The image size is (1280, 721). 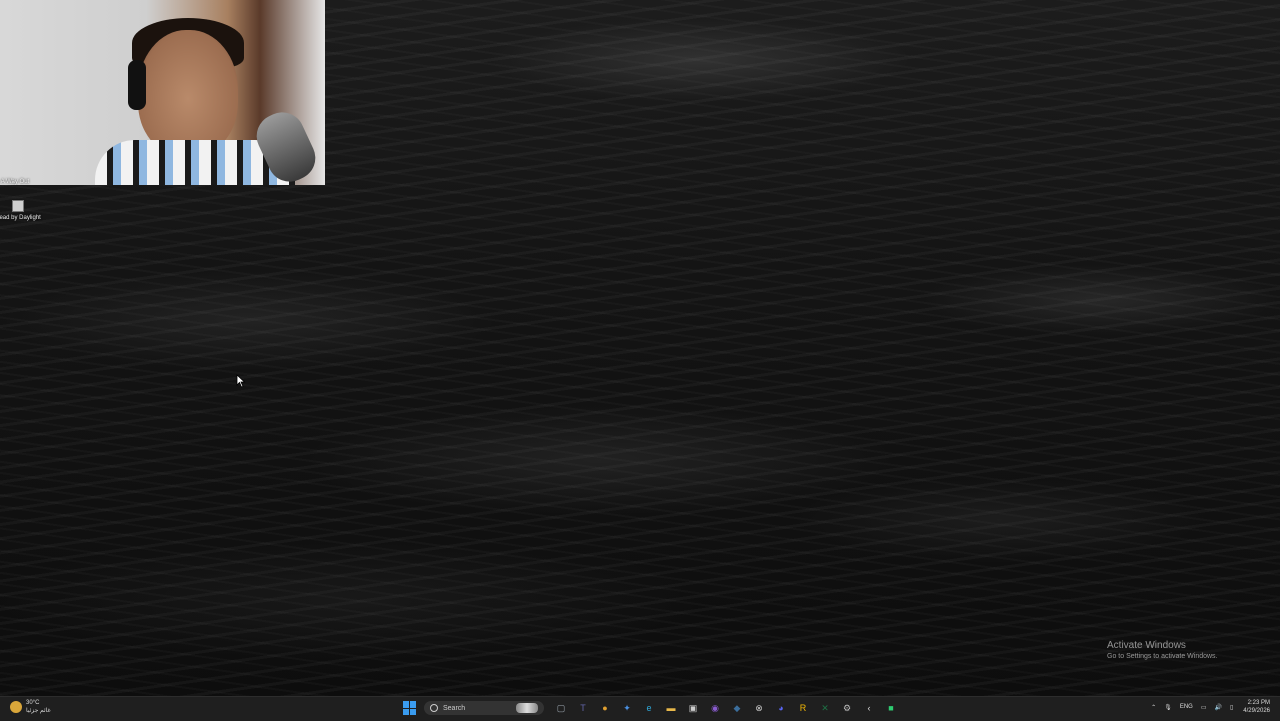 I want to click on microphone-tray-icon: 🎙, so click(x=1168, y=707).